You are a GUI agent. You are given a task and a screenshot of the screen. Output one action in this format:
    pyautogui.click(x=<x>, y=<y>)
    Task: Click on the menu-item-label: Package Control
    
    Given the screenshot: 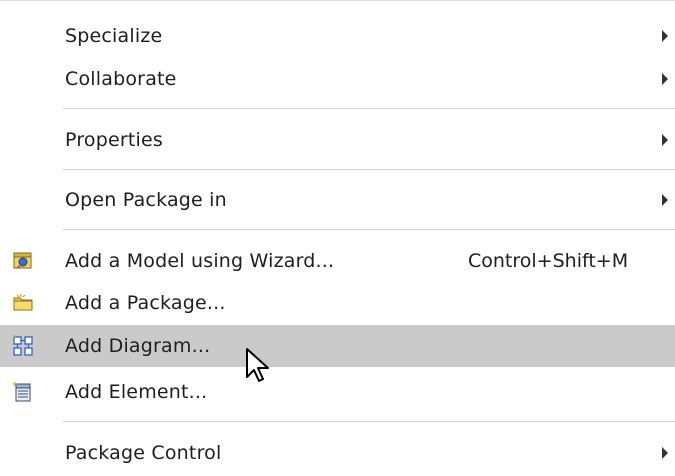 What is the action you would take?
    pyautogui.click(x=143, y=453)
    